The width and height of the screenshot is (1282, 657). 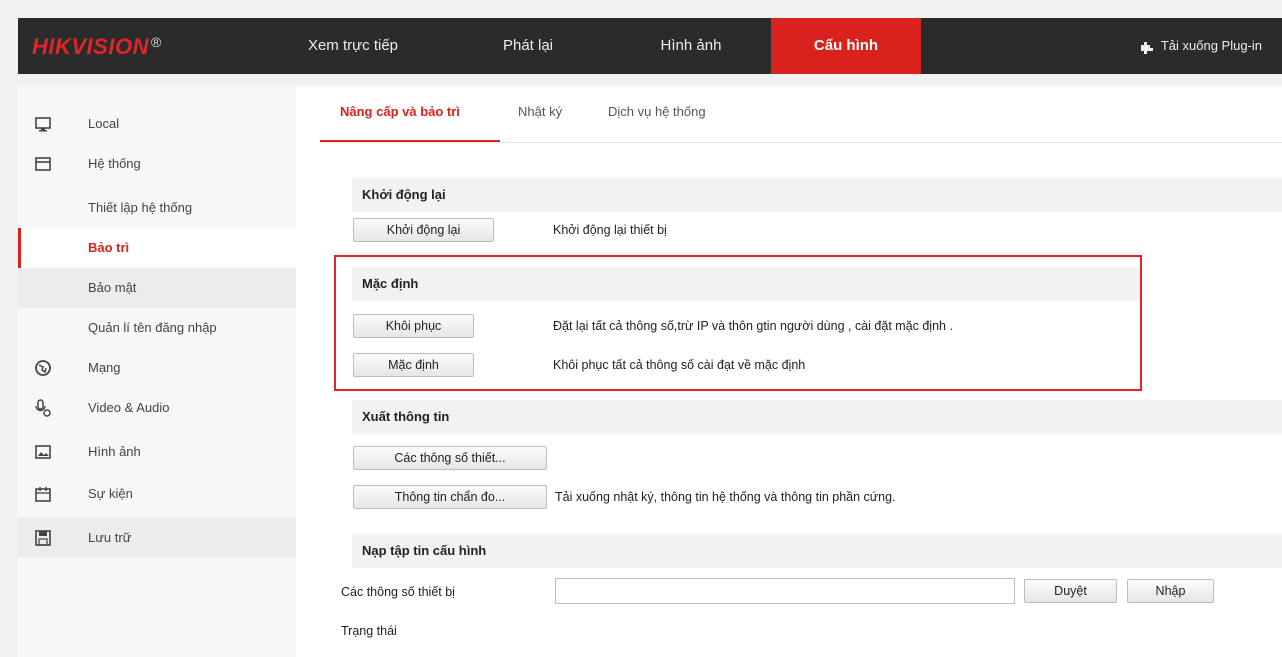 I want to click on puzzle-icon, so click(x=1146, y=47).